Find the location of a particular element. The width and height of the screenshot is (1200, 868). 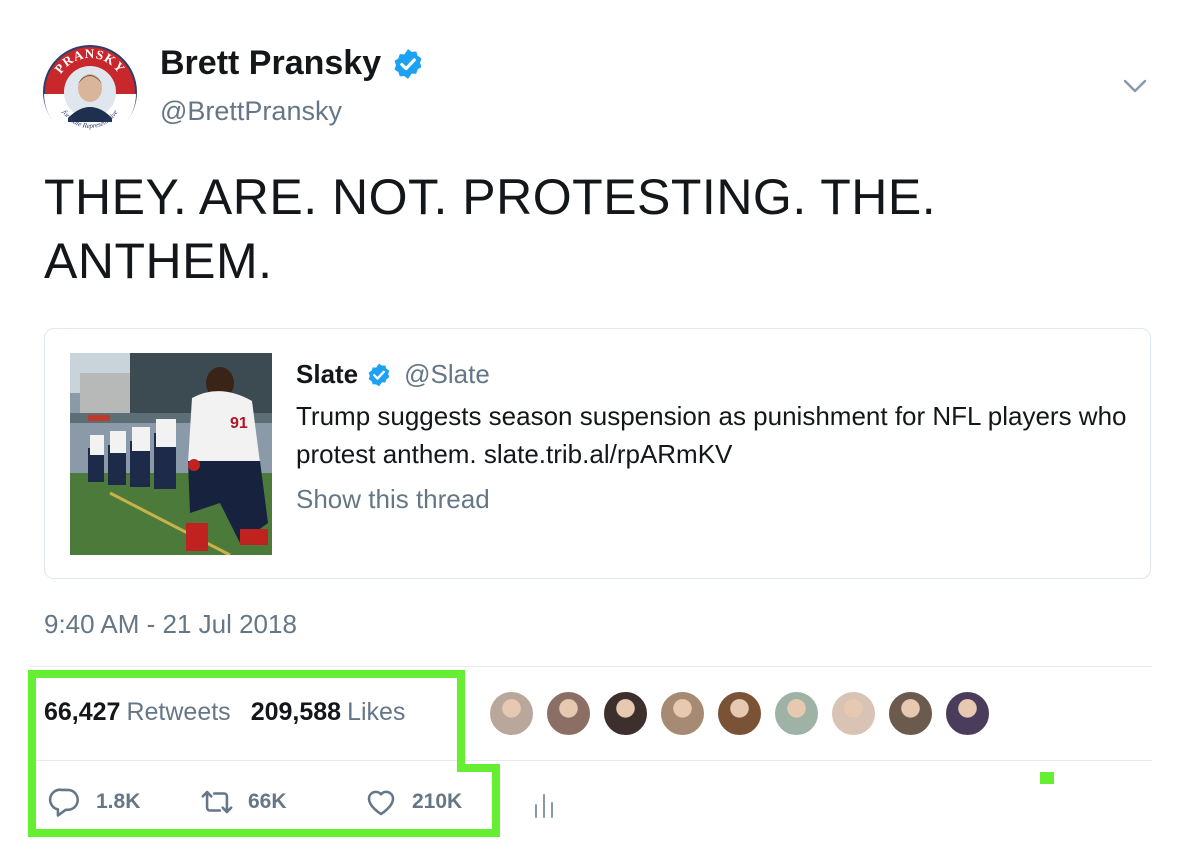

like-button: 210K is located at coordinates (413, 802).